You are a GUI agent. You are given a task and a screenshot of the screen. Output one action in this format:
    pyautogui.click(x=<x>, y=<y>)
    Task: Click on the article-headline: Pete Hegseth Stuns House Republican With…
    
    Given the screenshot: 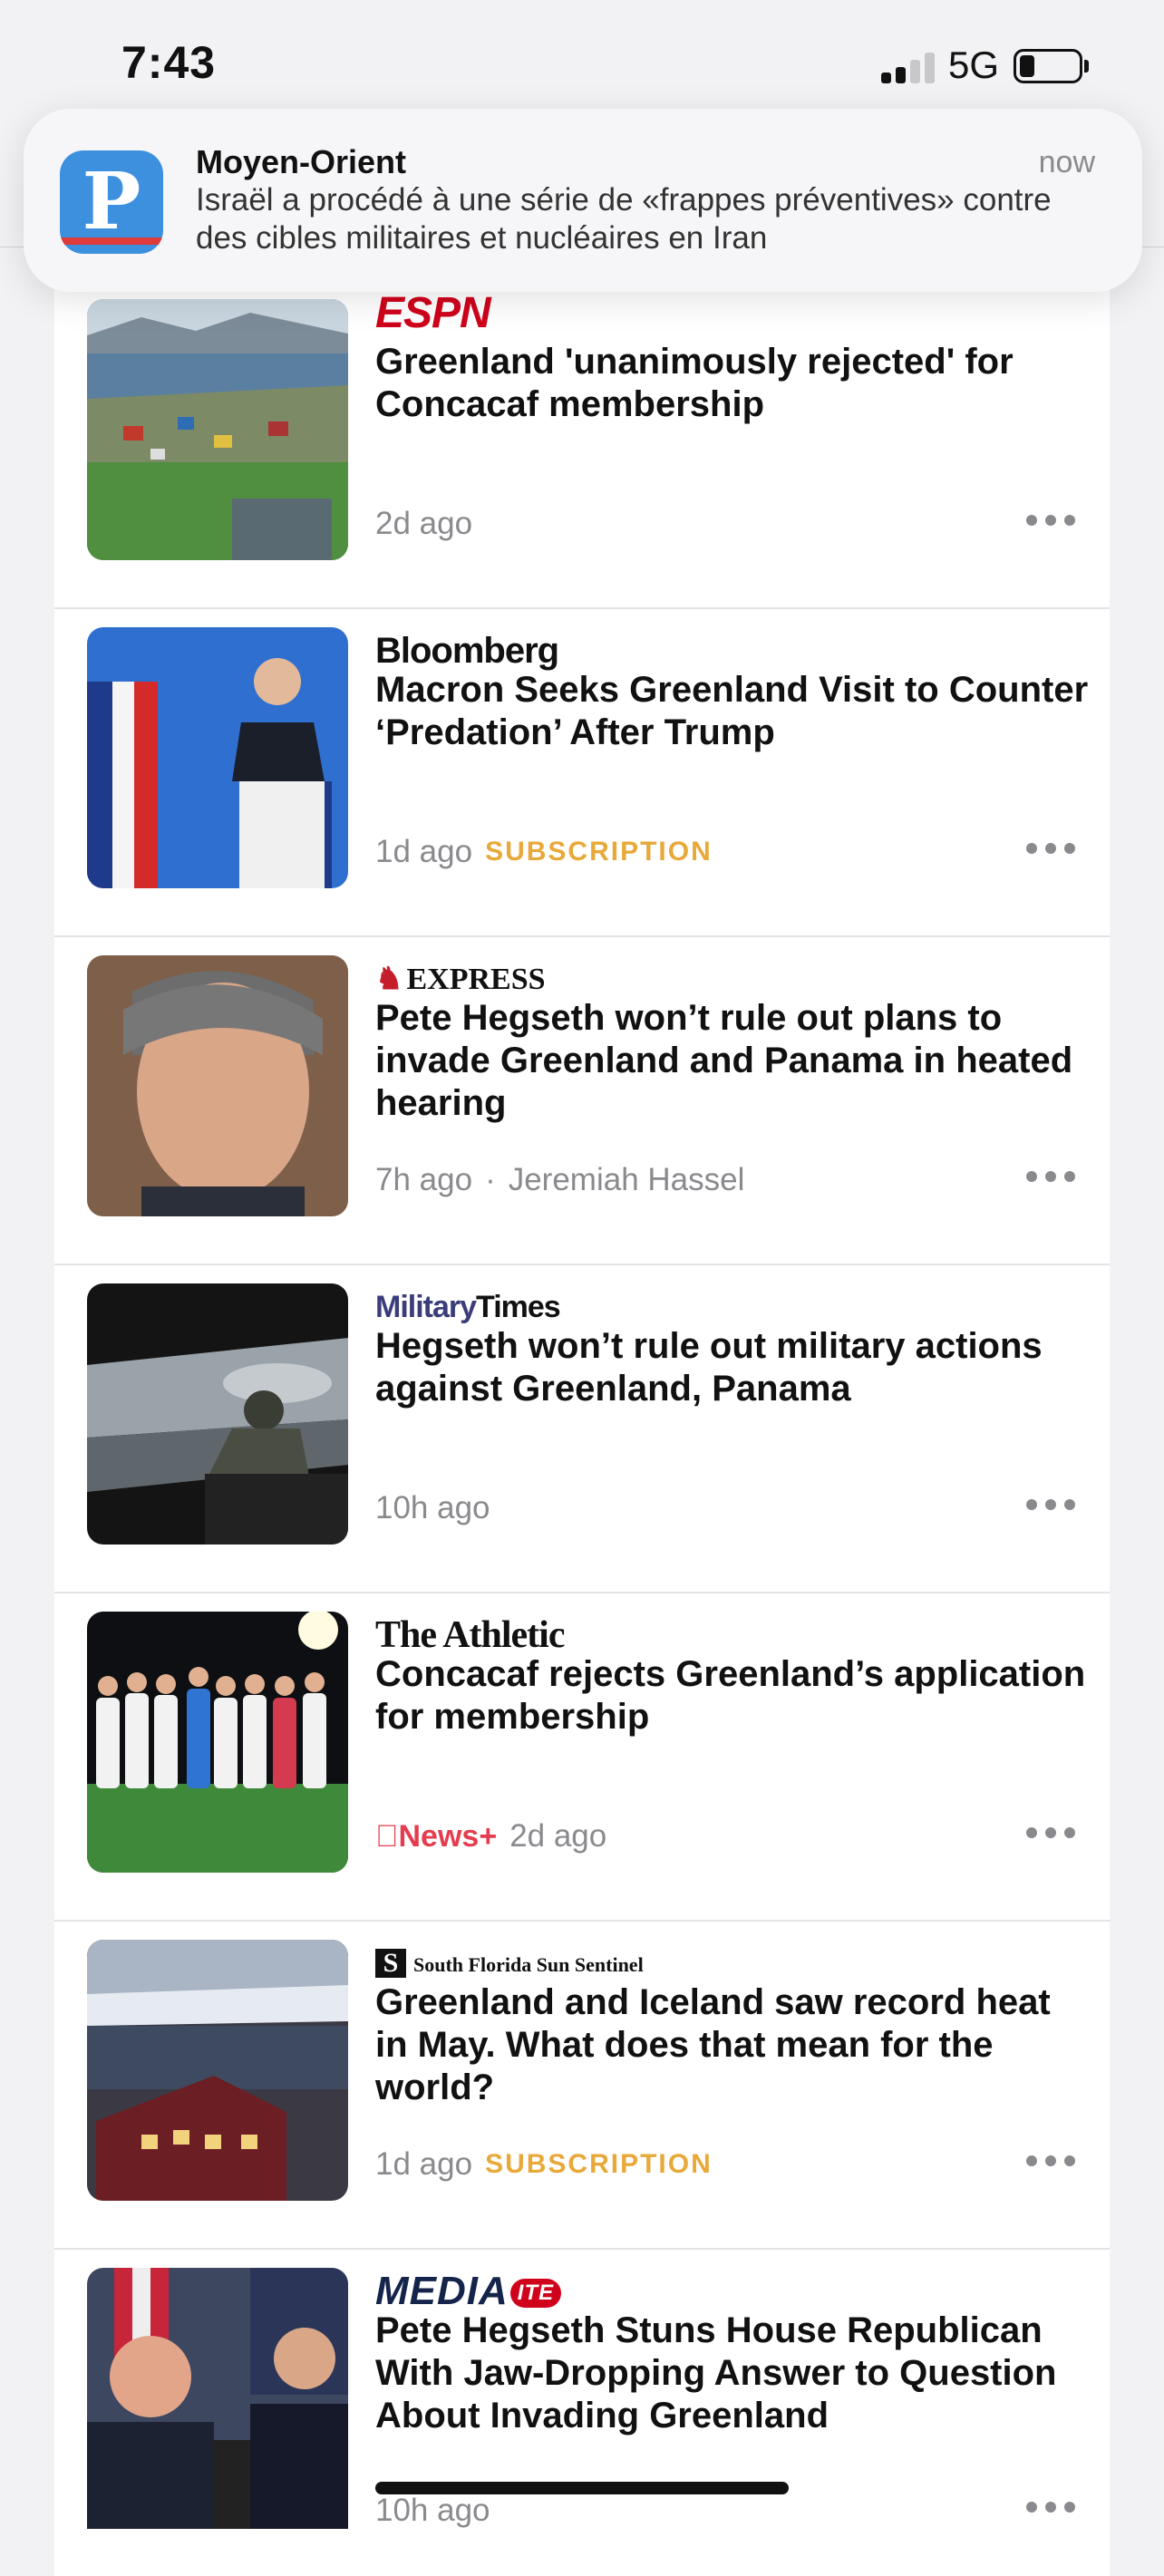 What is the action you would take?
    pyautogui.click(x=716, y=2373)
    